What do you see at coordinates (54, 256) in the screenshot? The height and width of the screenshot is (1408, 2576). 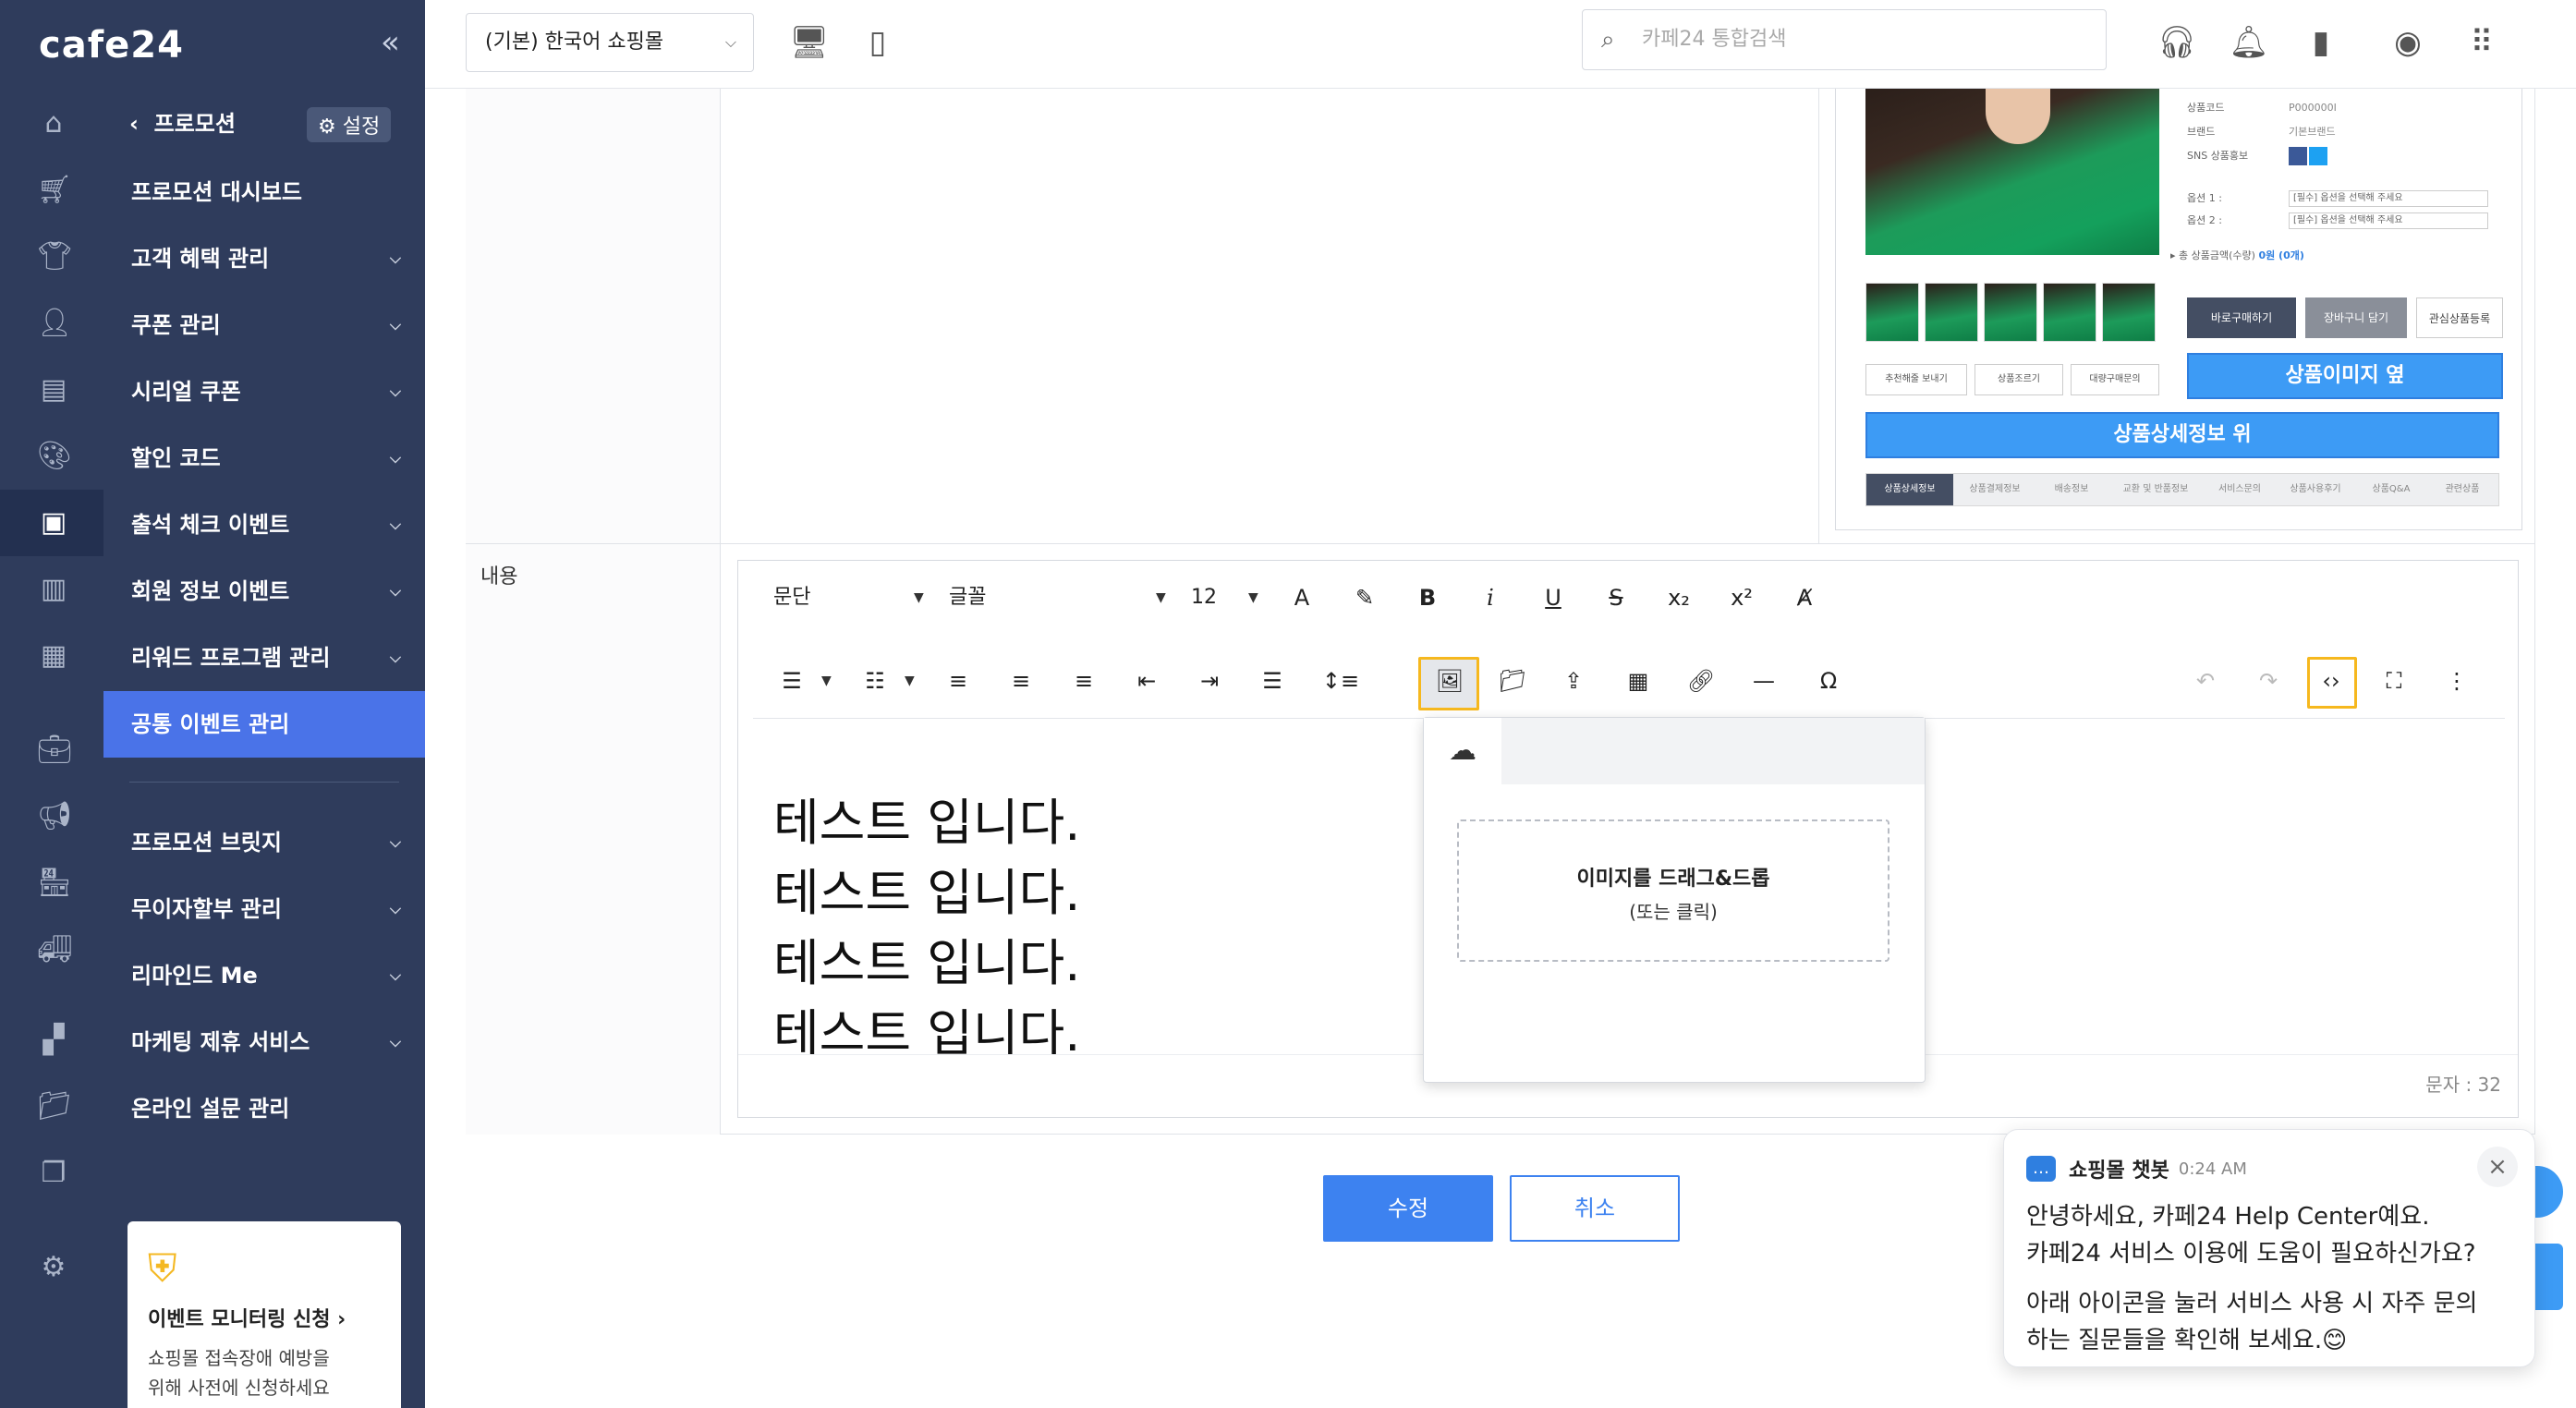 I see `shirt-icon: 👕︎` at bounding box center [54, 256].